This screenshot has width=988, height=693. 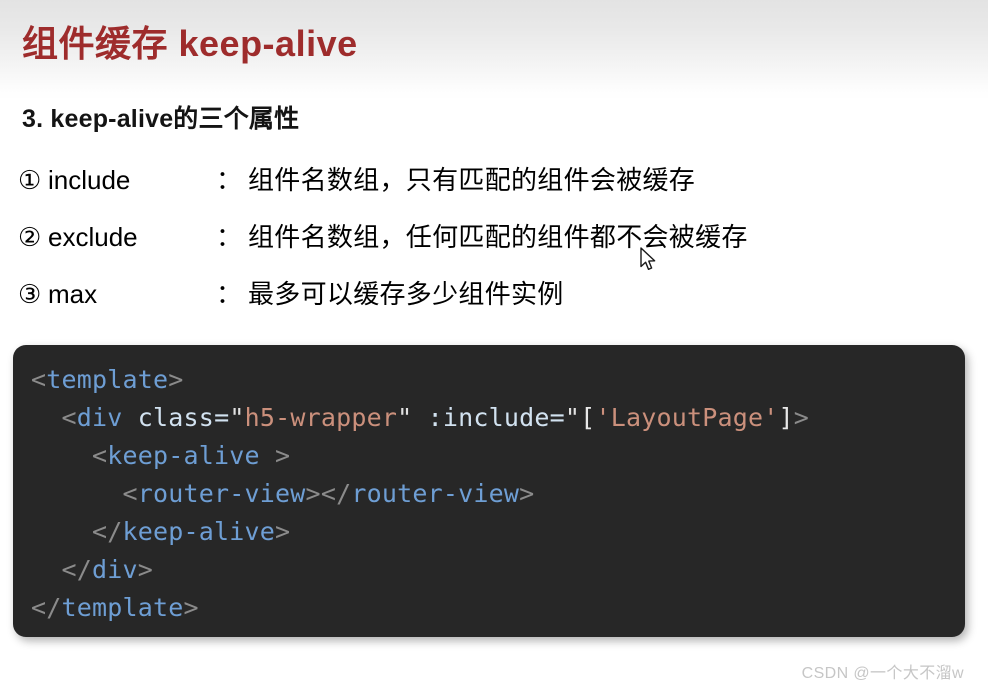 I want to click on code-token-str: 'LayoutPage', so click(x=687, y=417).